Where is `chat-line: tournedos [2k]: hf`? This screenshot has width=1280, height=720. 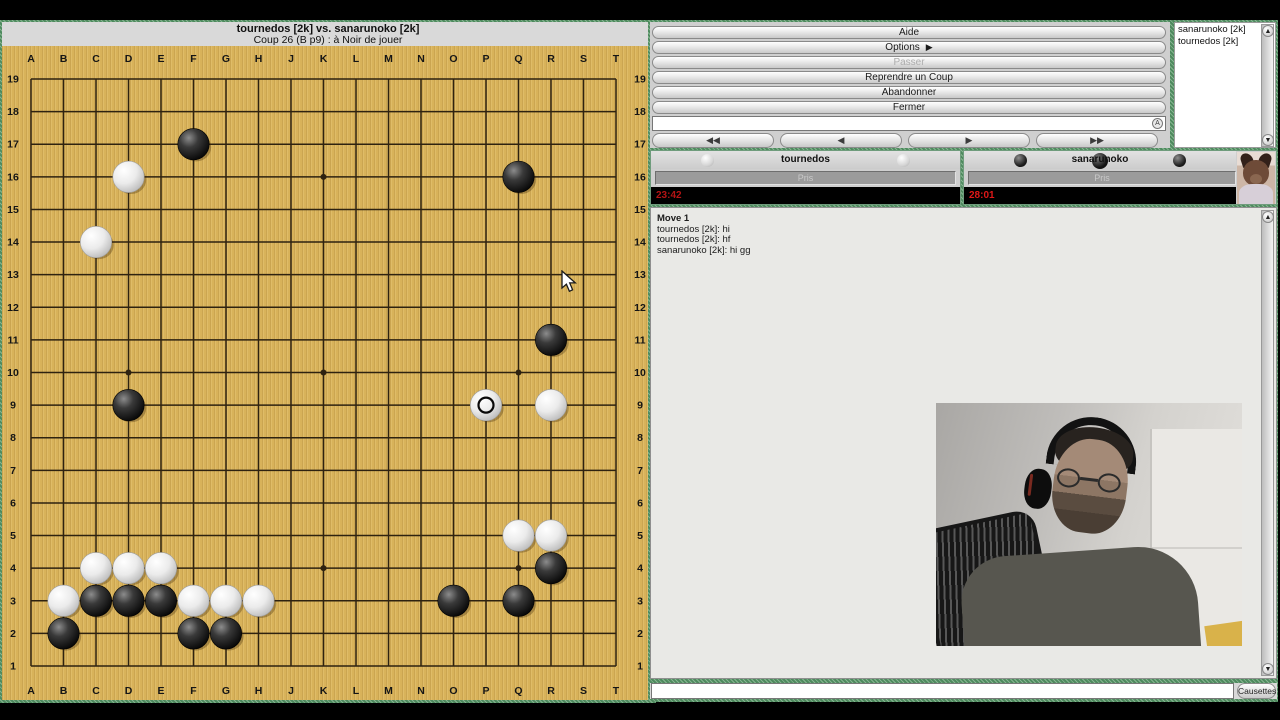
chat-line: tournedos [2k]: hf is located at coordinates (694, 239).